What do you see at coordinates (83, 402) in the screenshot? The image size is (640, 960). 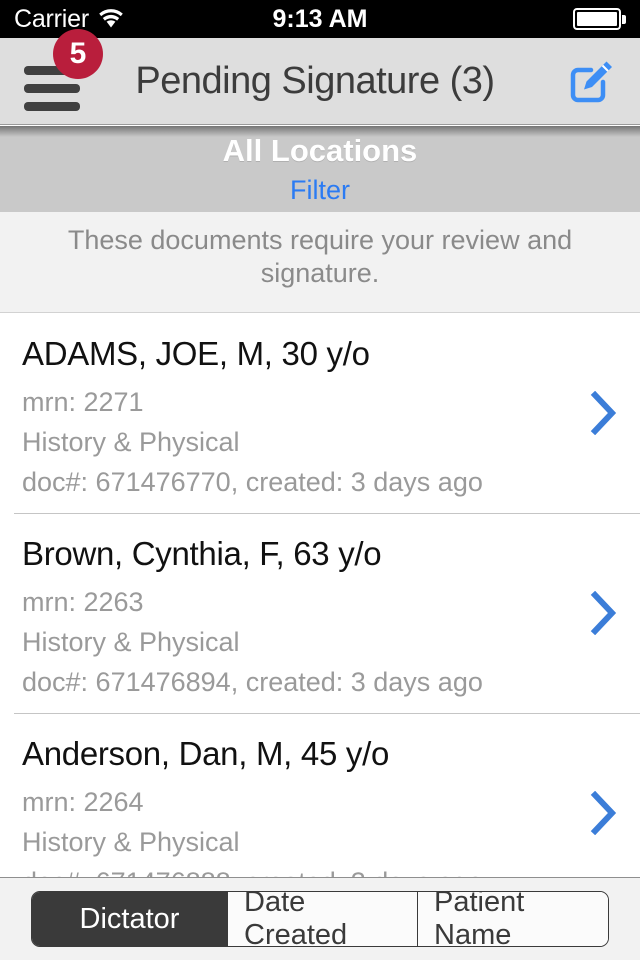 I see `patient-mrn: mrn: 2271` at bounding box center [83, 402].